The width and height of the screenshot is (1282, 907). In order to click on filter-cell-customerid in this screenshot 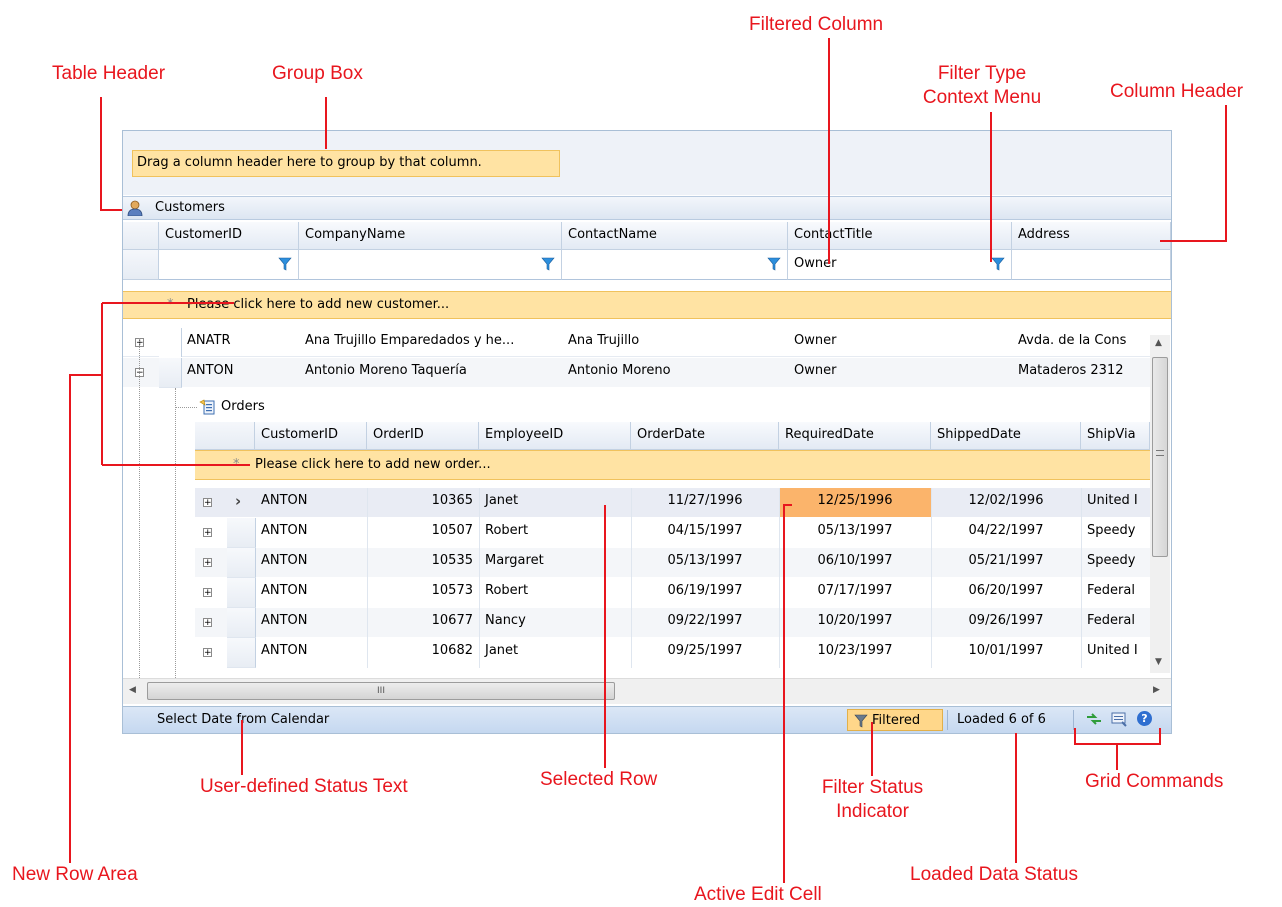, I will do `click(229, 265)`.